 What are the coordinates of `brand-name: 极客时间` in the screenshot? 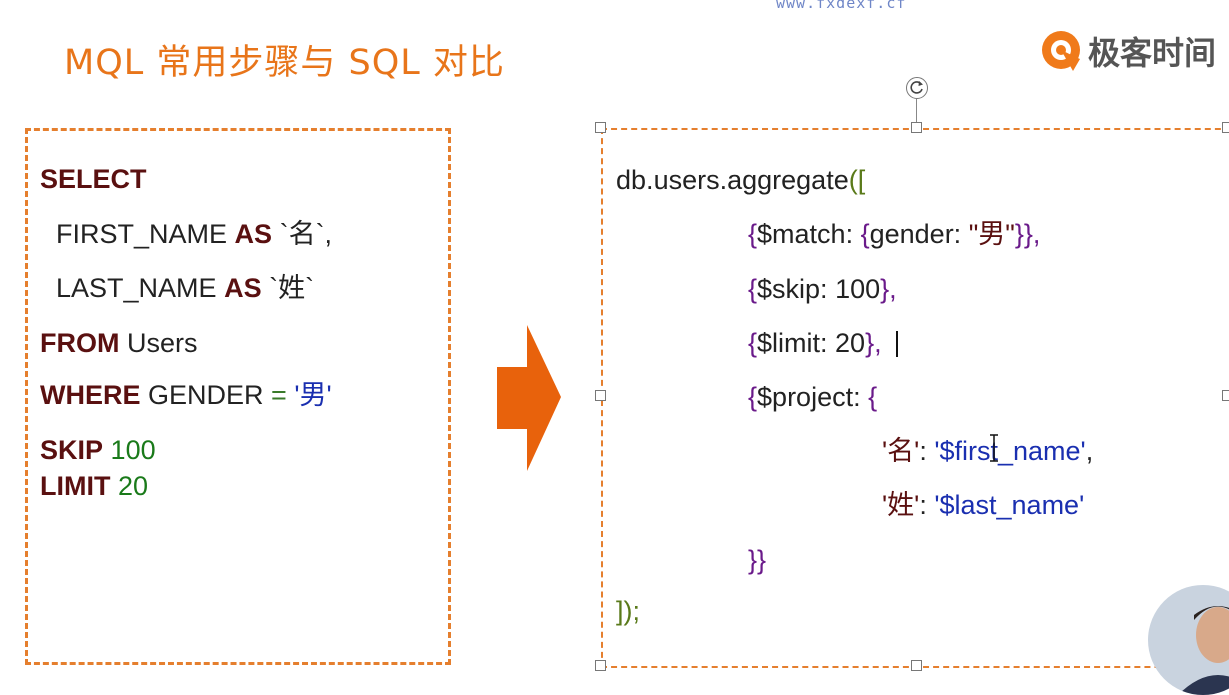 It's located at (1152, 53).